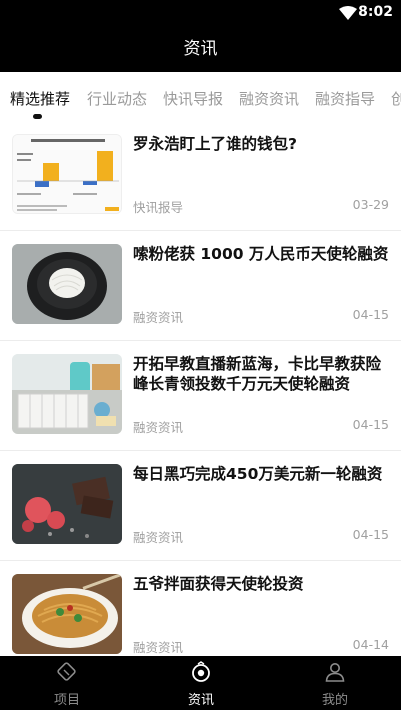  I want to click on tab-flash-news: 快讯导报, so click(193, 98).